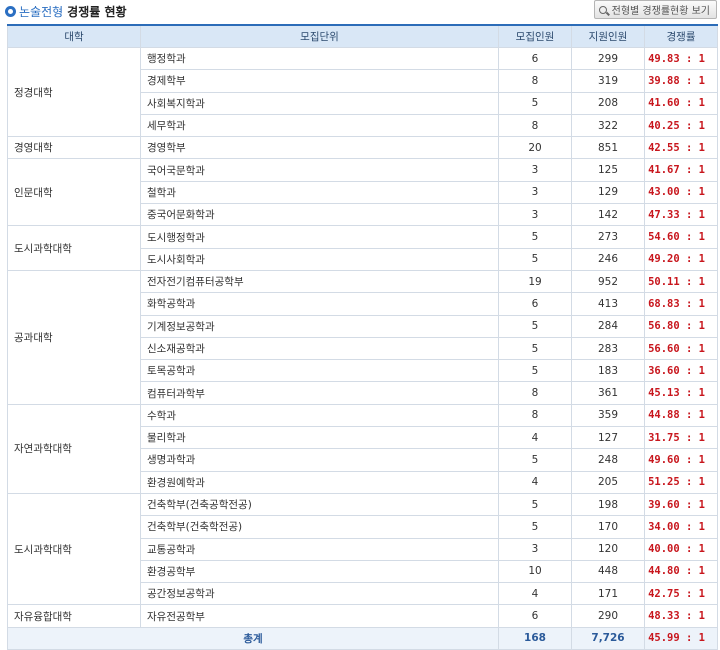  What do you see at coordinates (319, 527) in the screenshot?
I see `unit-cell: 건축학부(건축학전공)` at bounding box center [319, 527].